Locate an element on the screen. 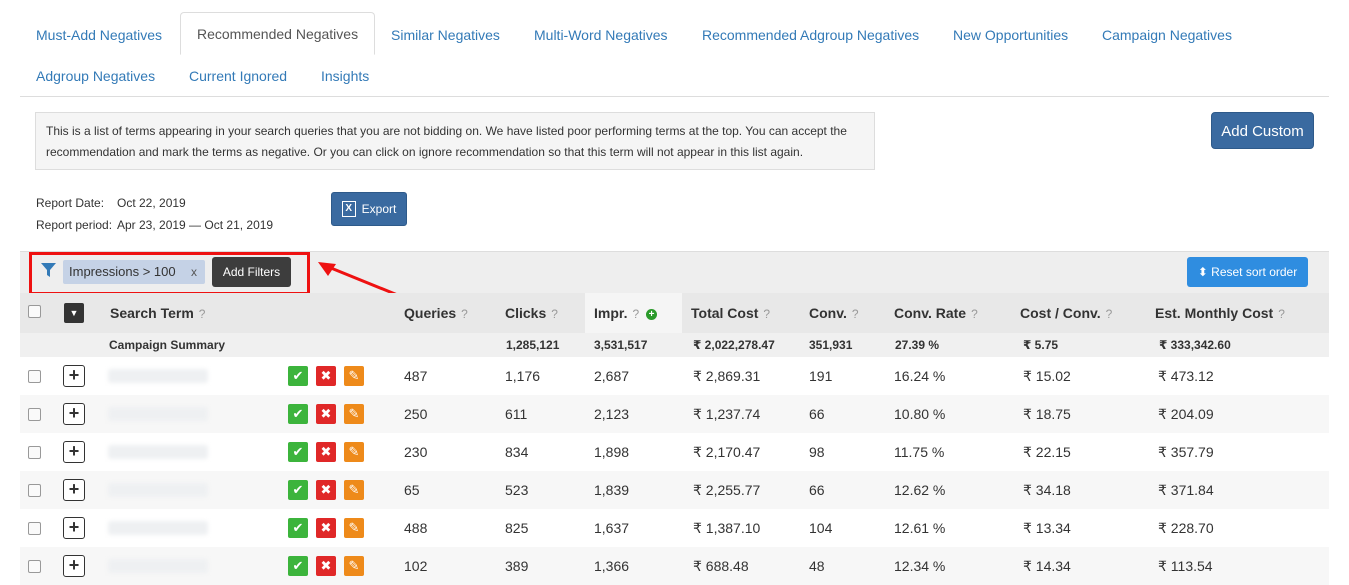 Image resolution: width=1349 pixels, height=585 pixels. select-all-checkbox is located at coordinates (34, 311).